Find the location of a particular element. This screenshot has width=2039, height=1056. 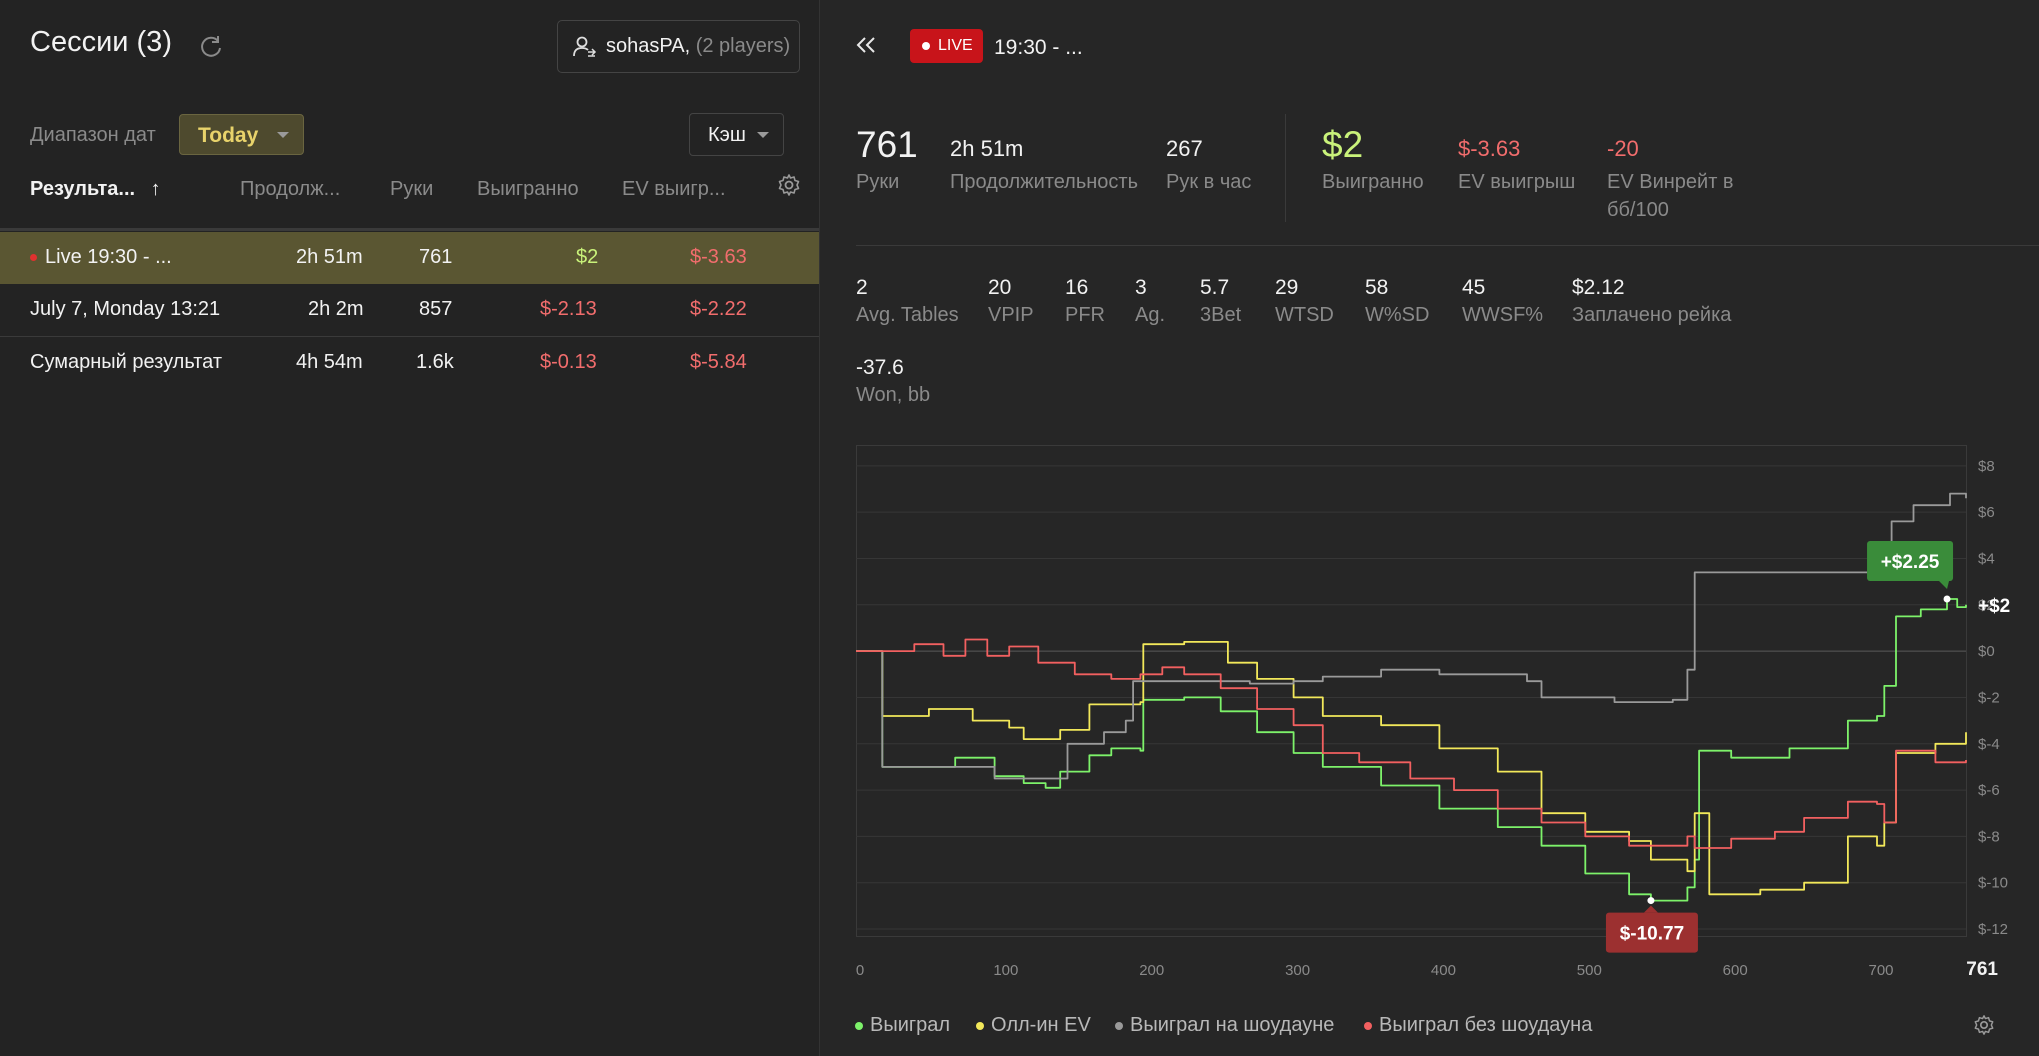

game-type-value: Кэш is located at coordinates (727, 135).